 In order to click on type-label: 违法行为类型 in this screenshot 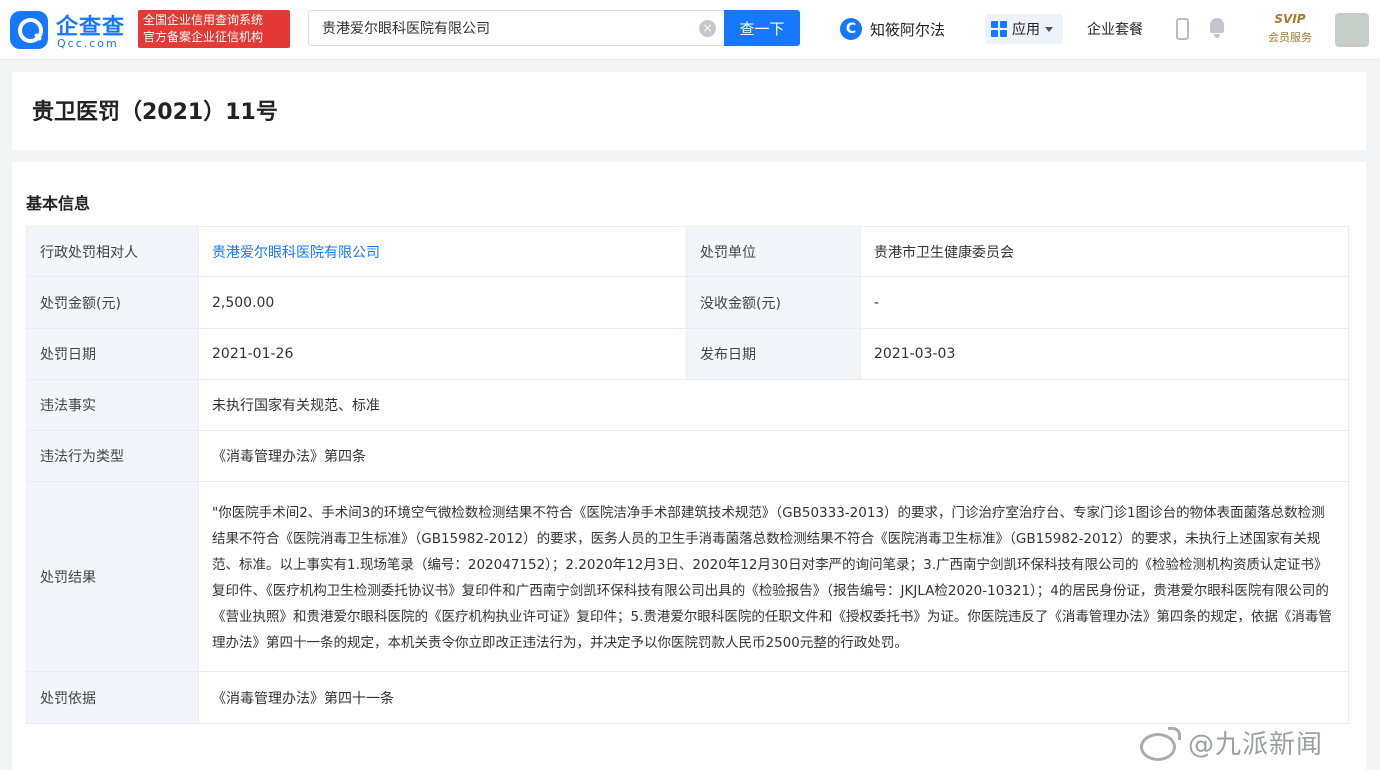, I will do `click(112, 456)`.